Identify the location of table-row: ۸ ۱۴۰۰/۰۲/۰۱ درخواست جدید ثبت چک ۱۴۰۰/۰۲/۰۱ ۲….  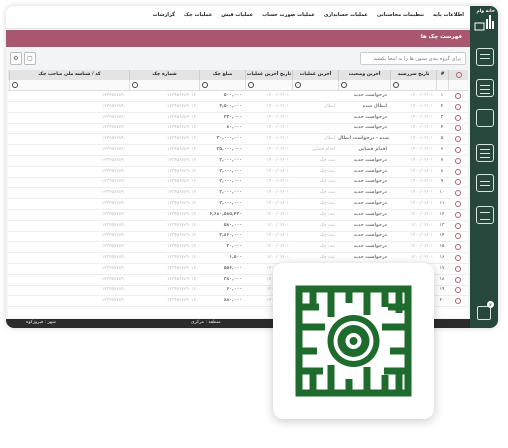
(238, 172).